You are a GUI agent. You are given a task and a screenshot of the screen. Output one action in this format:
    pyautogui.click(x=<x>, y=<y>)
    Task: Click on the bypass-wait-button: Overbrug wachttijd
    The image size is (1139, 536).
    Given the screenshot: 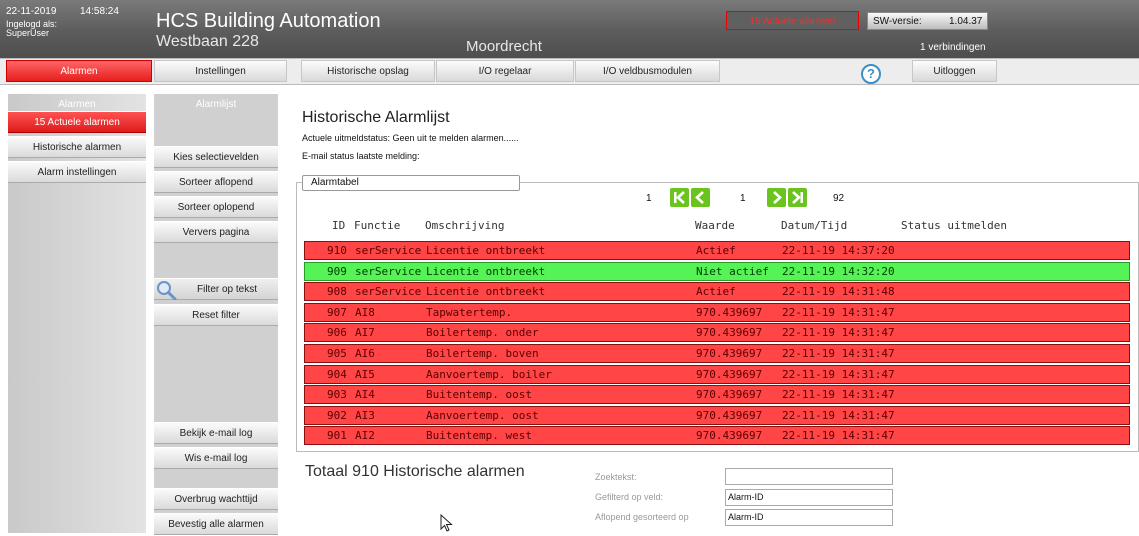 What is the action you would take?
    pyautogui.click(x=216, y=499)
    